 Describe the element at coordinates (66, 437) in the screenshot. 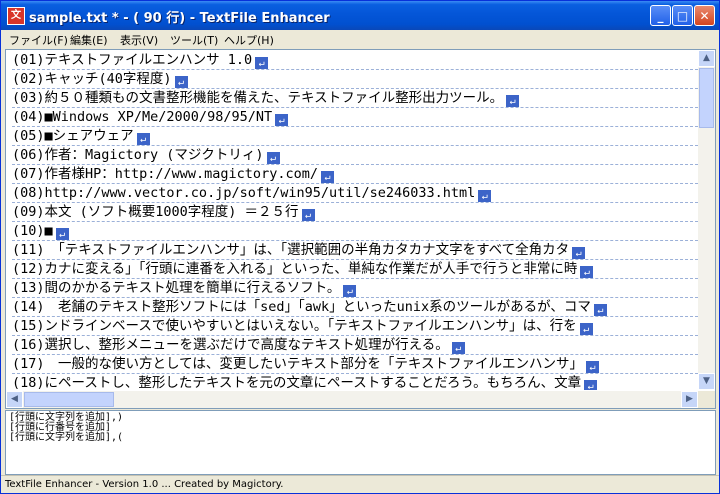

I see `log-line: [行頭に文字列を追加],(` at that location.